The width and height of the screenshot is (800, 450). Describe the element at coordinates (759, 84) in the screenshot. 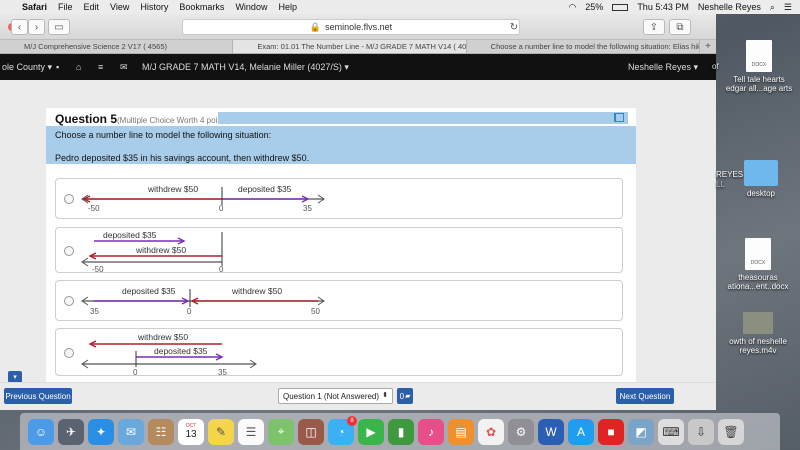

I see `desktop-file-label: Tell tale hearts edgar all...age arts` at that location.